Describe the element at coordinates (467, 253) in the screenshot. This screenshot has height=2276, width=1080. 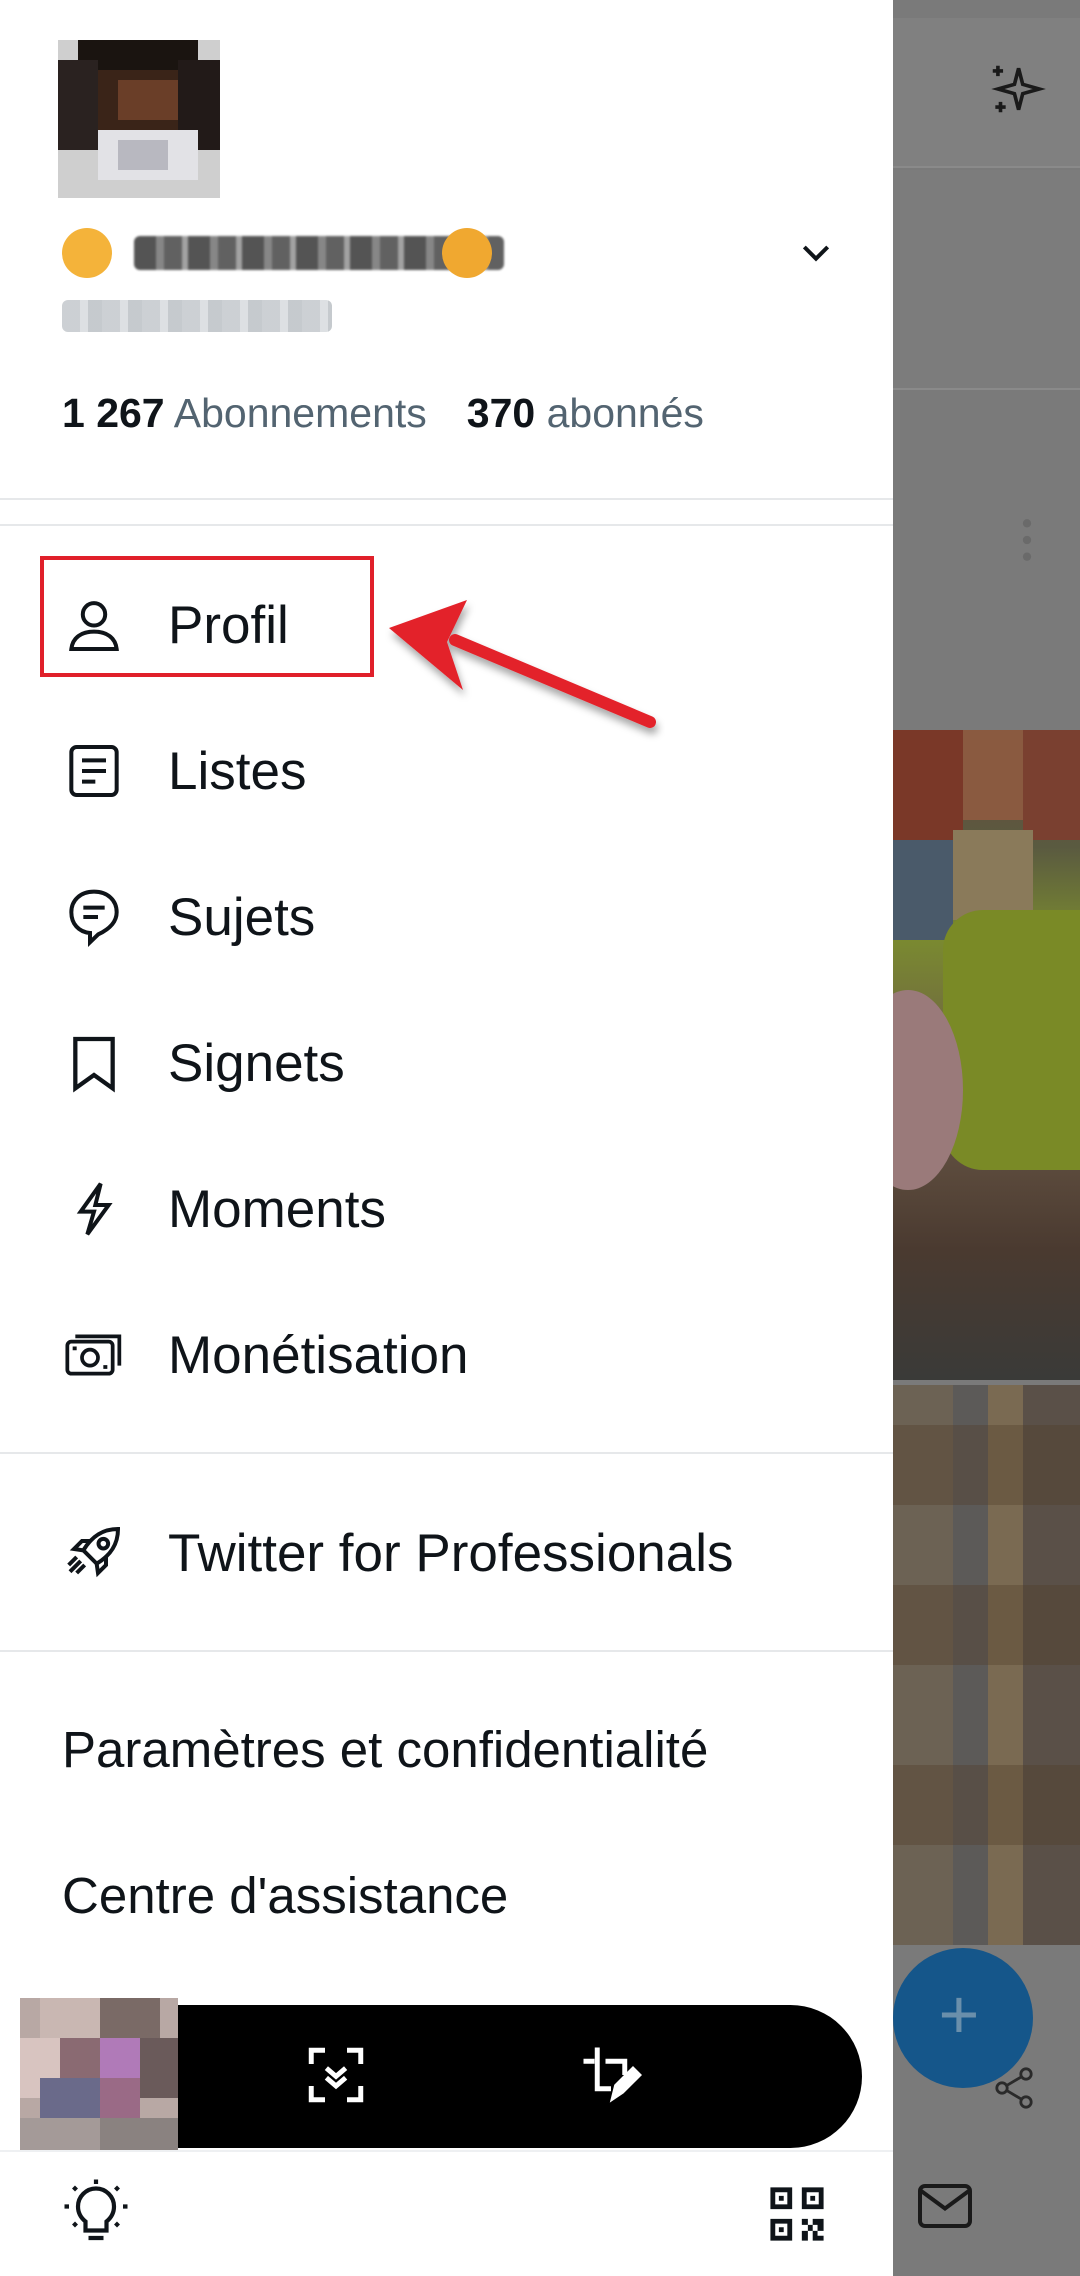
I see `kiss-emoji-icon` at that location.